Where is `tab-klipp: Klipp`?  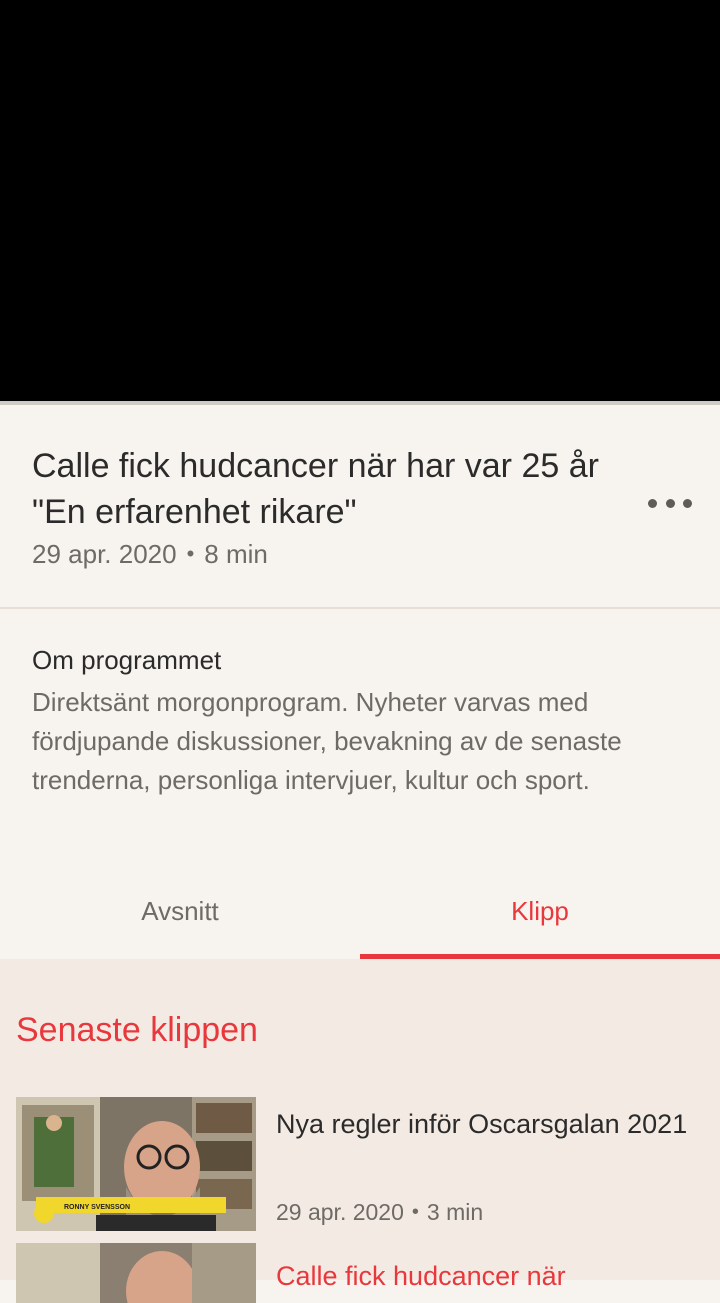
tab-klipp: Klipp is located at coordinates (540, 911).